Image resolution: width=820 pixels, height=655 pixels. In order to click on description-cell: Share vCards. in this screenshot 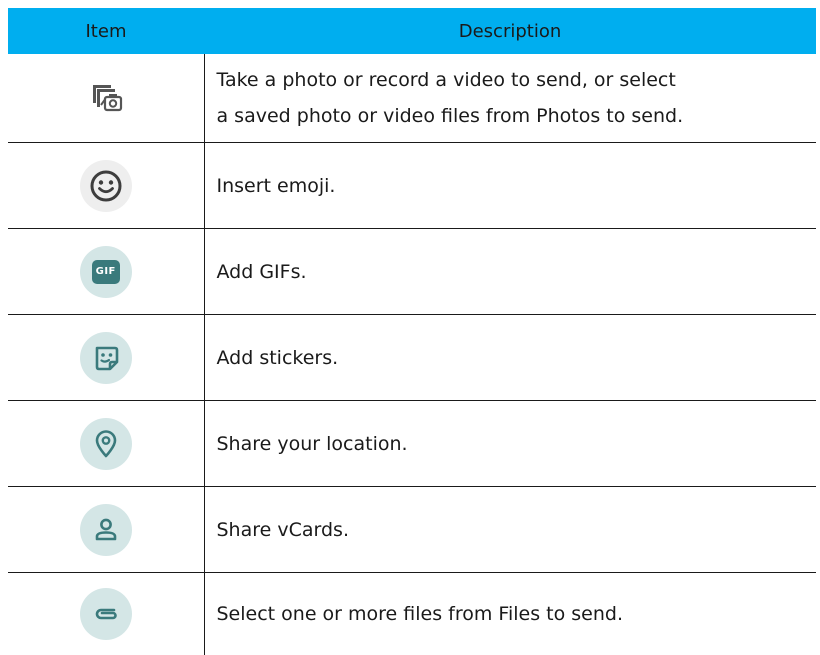, I will do `click(510, 530)`.